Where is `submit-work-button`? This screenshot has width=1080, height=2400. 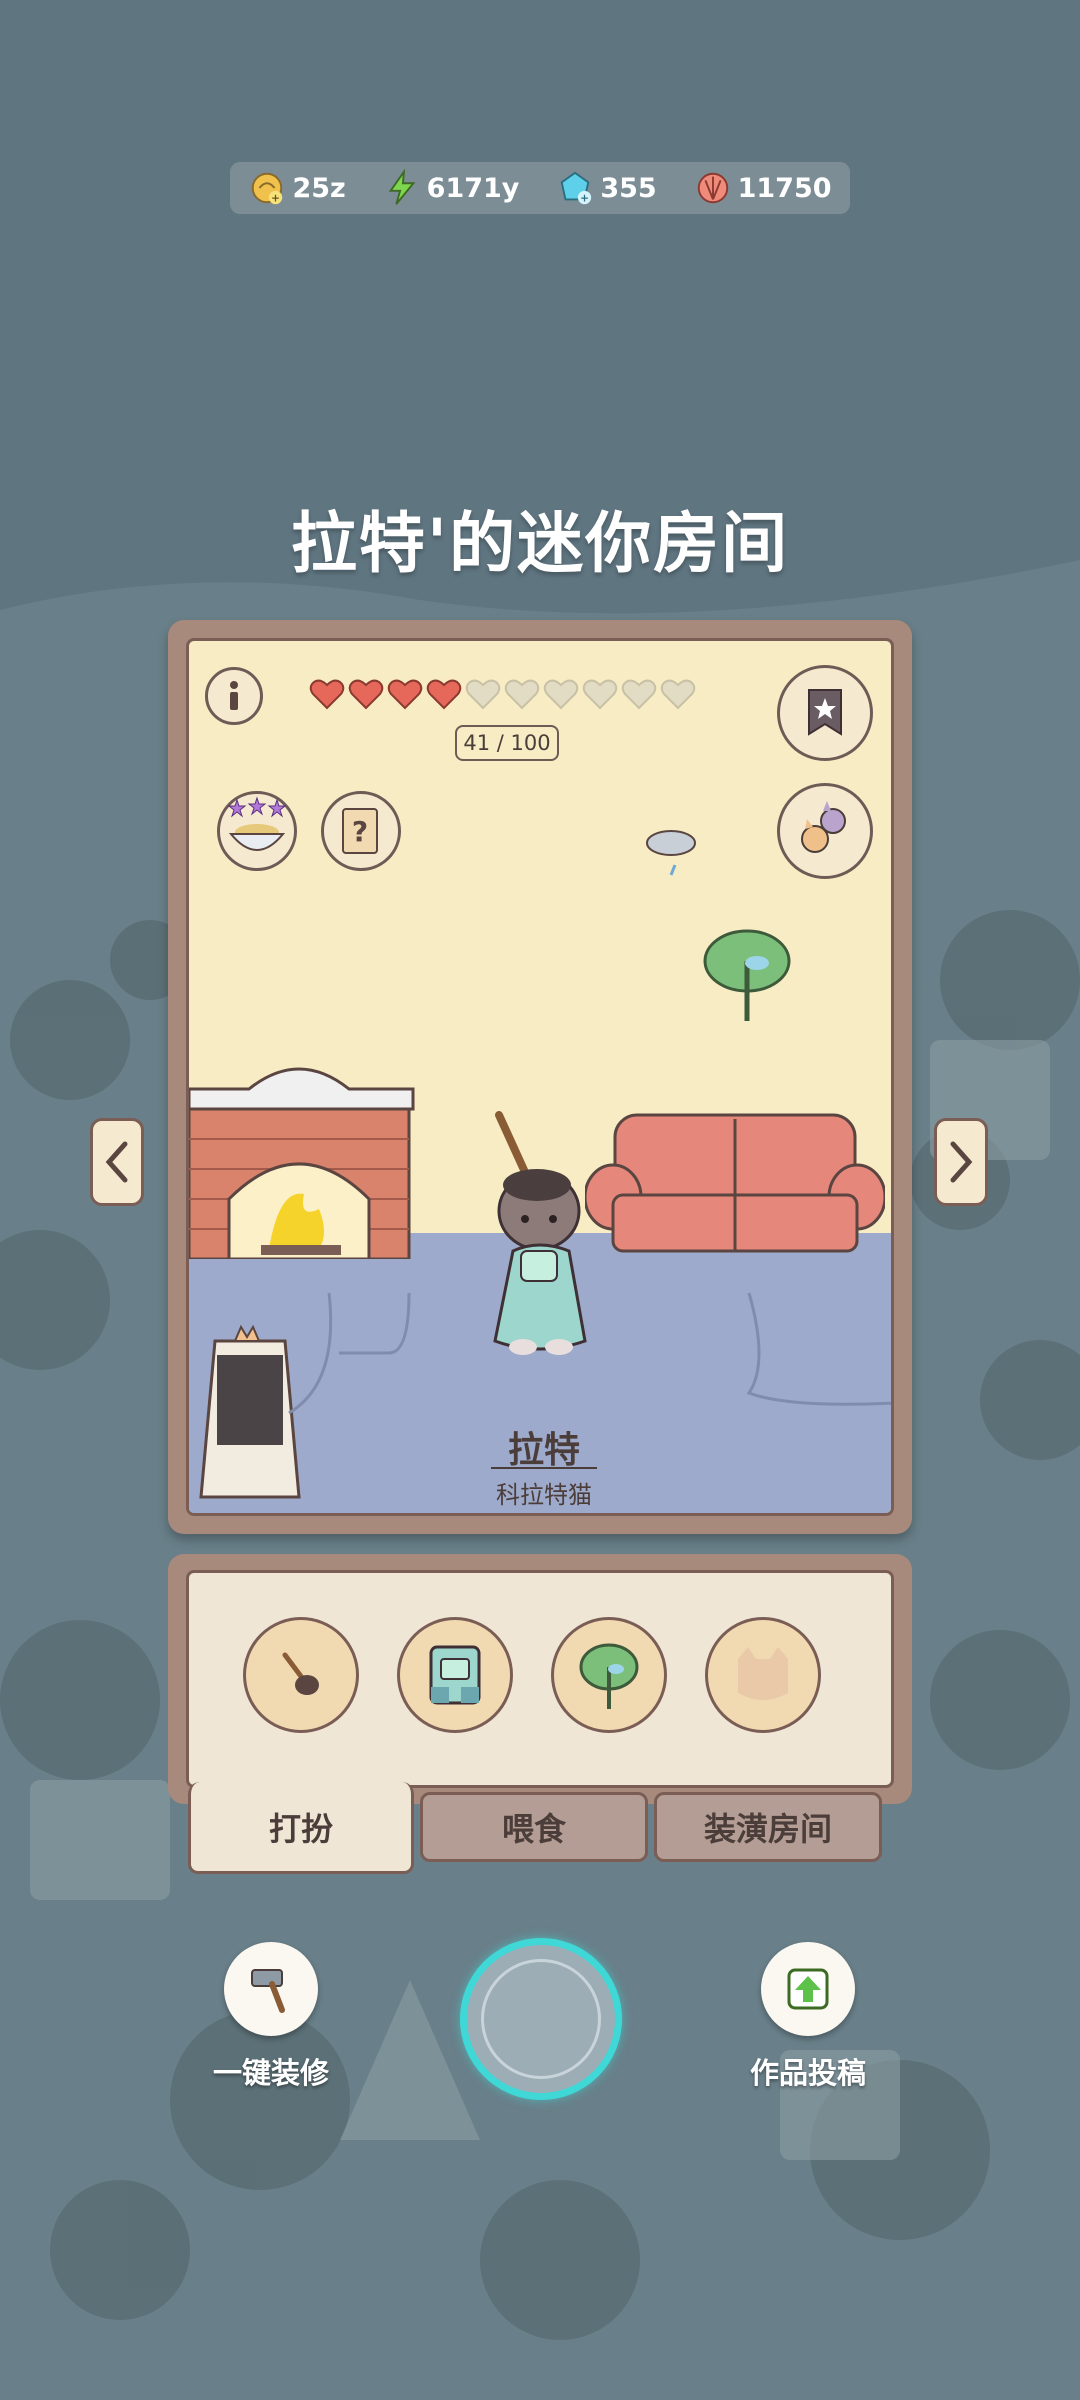 submit-work-button is located at coordinates (808, 1989).